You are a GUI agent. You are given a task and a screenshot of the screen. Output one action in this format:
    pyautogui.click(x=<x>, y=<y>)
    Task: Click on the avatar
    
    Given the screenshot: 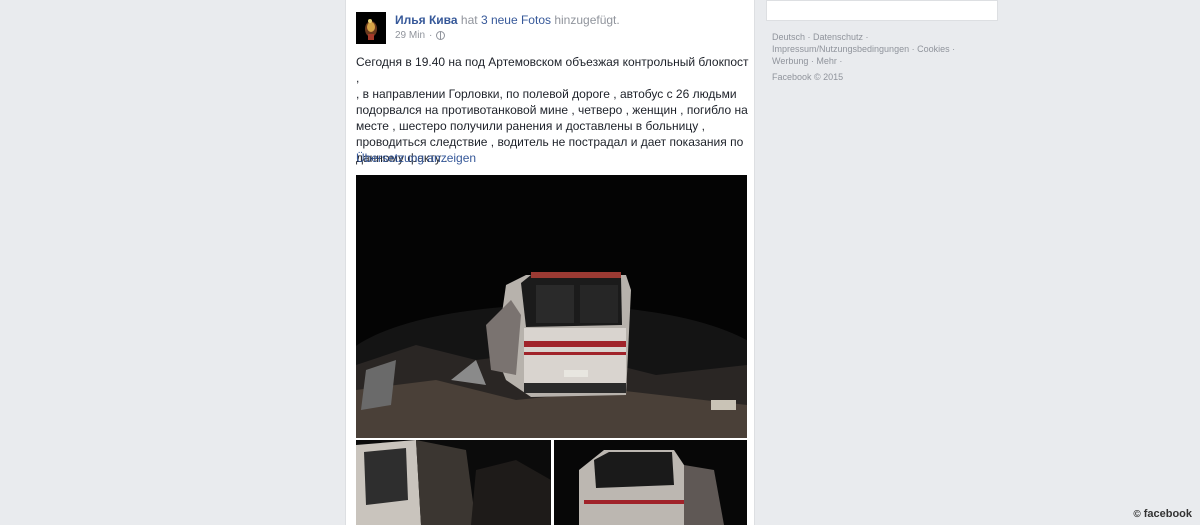 What is the action you would take?
    pyautogui.click(x=371, y=28)
    